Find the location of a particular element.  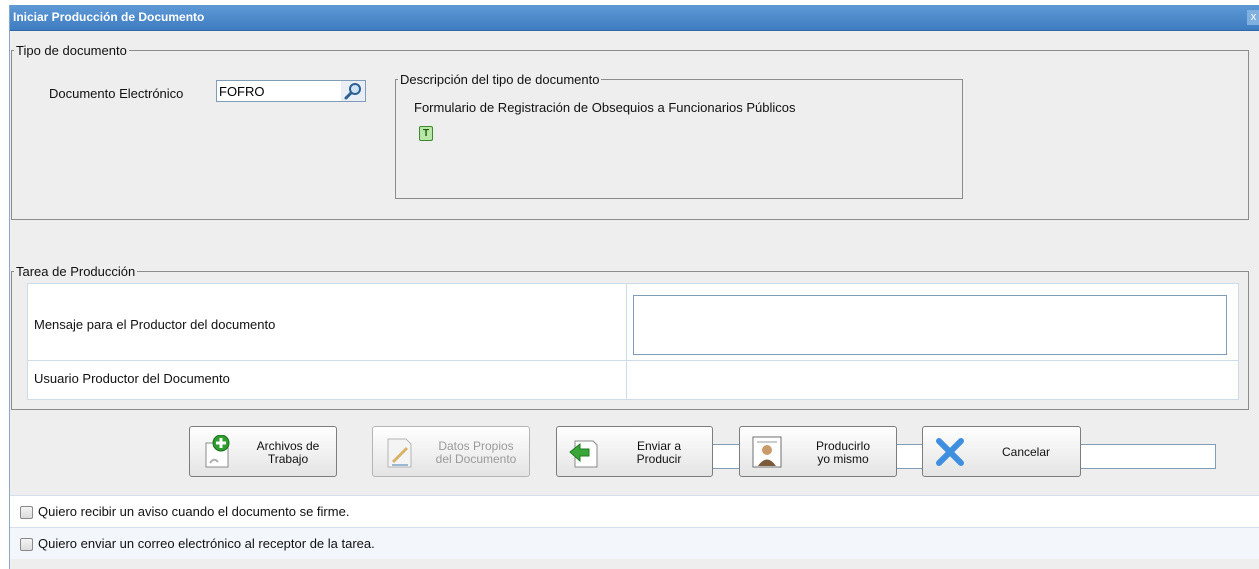

archivos-label-line1: Archivos de is located at coordinates (288, 446).